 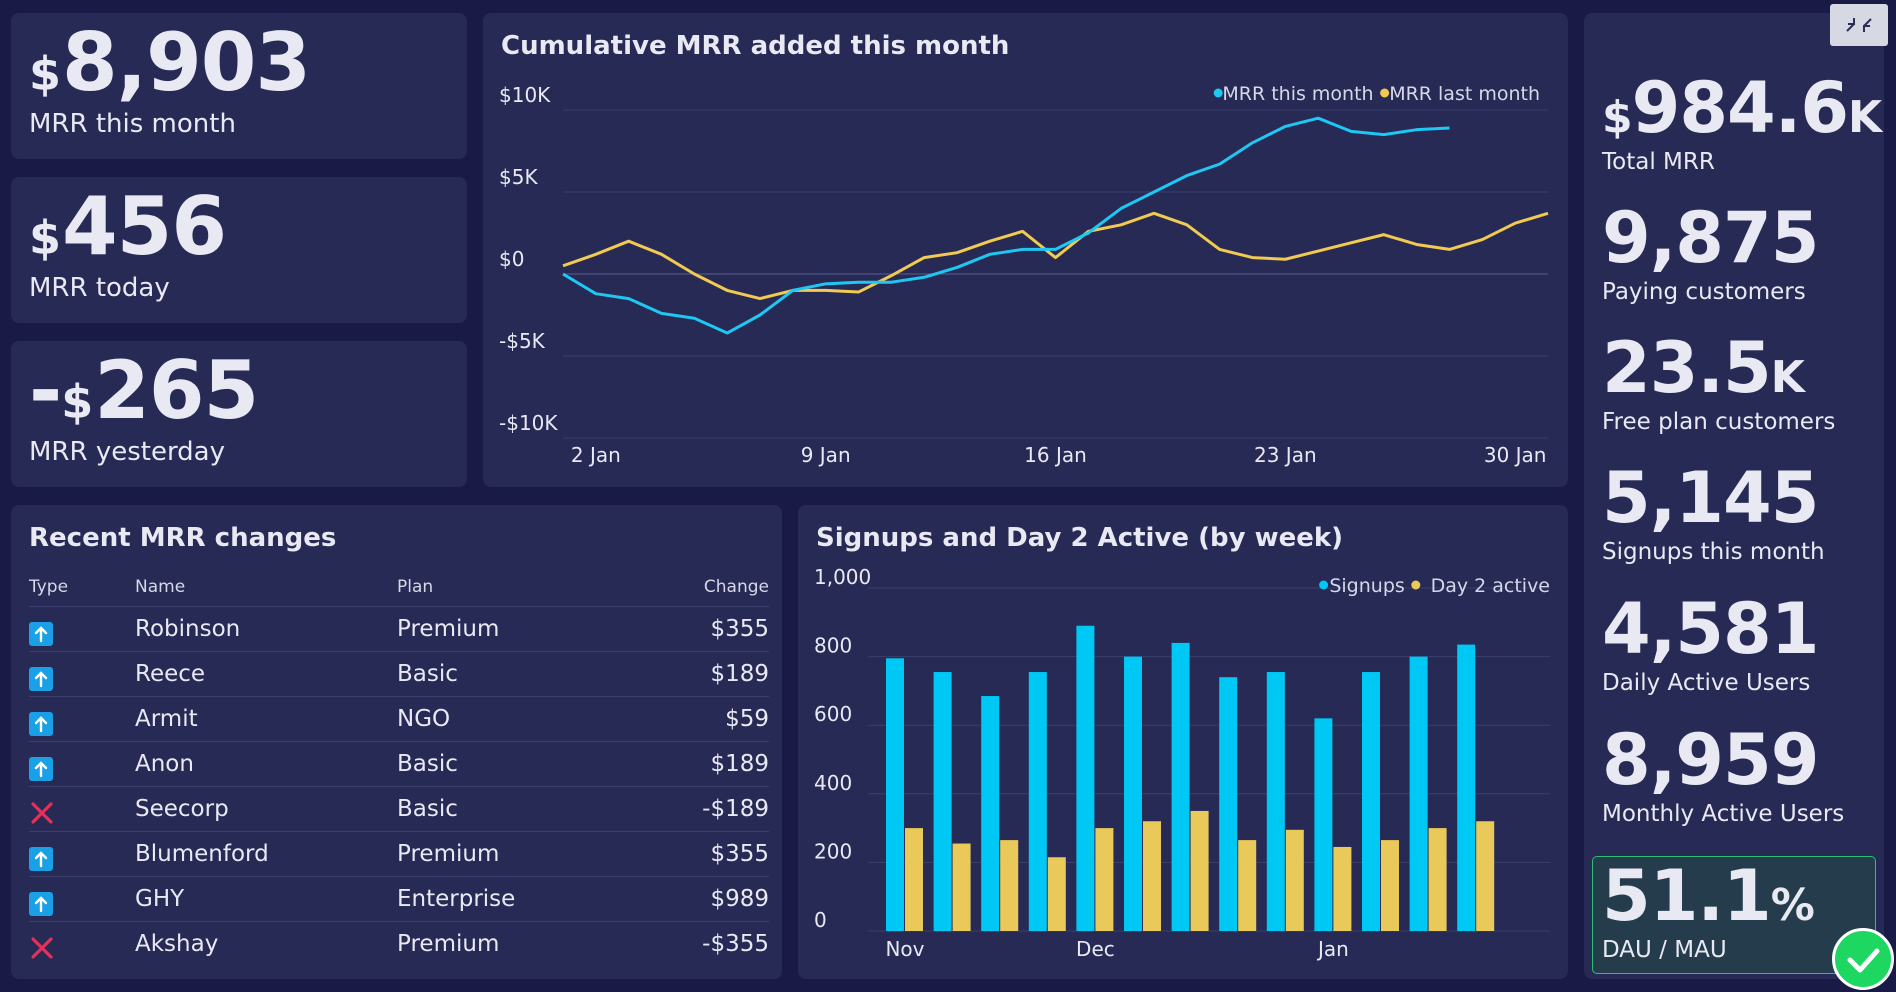 I want to click on stat-dau-mau: 51.1% DAU / MAU, so click(x=1708, y=912).